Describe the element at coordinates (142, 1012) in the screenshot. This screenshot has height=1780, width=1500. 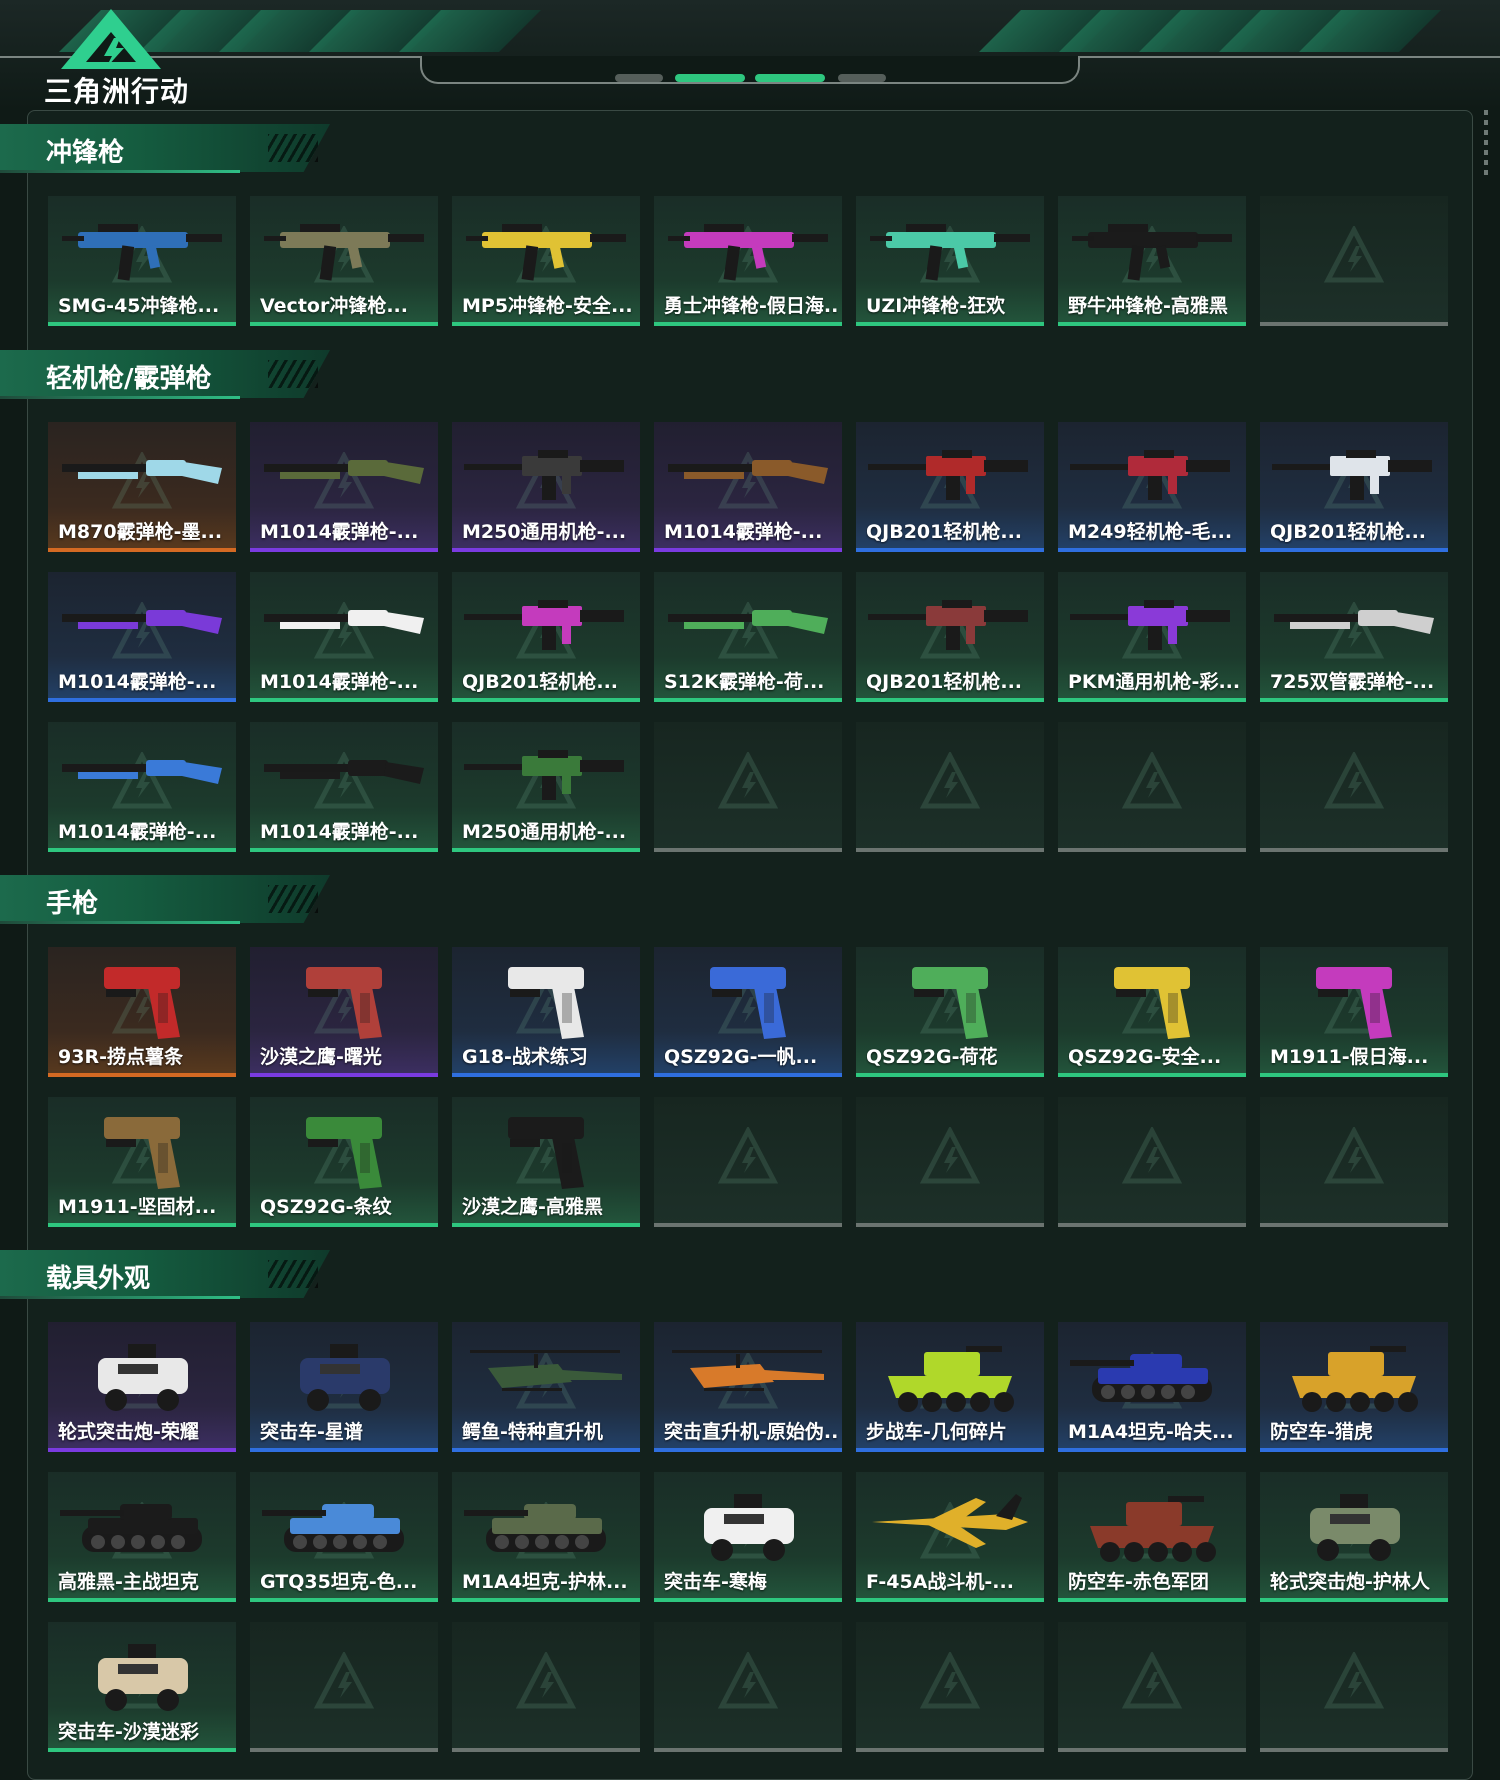
I see `skin-card: 93R-捞点薯条` at that location.